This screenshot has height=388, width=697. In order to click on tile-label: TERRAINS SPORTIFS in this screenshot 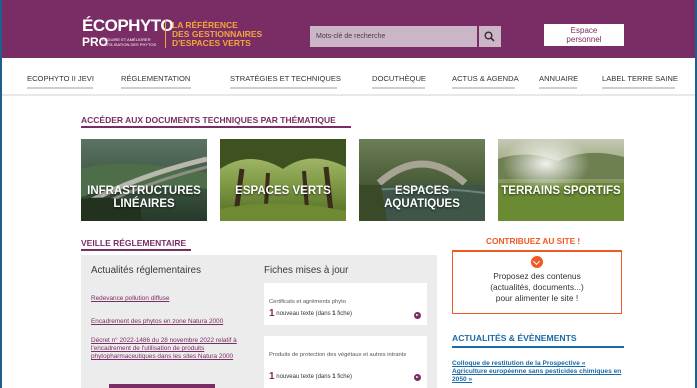, I will do `click(561, 191)`.